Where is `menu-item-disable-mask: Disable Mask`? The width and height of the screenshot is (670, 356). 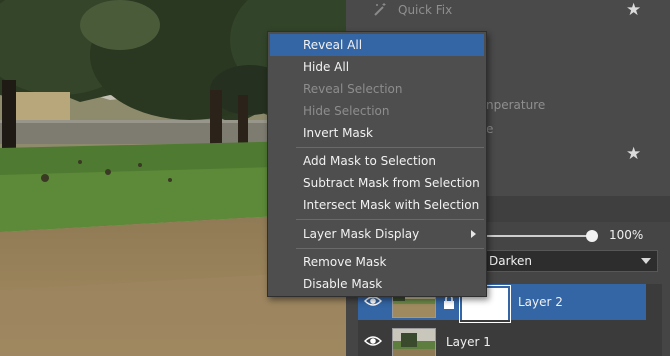 menu-item-disable-mask: Disable Mask is located at coordinates (377, 284).